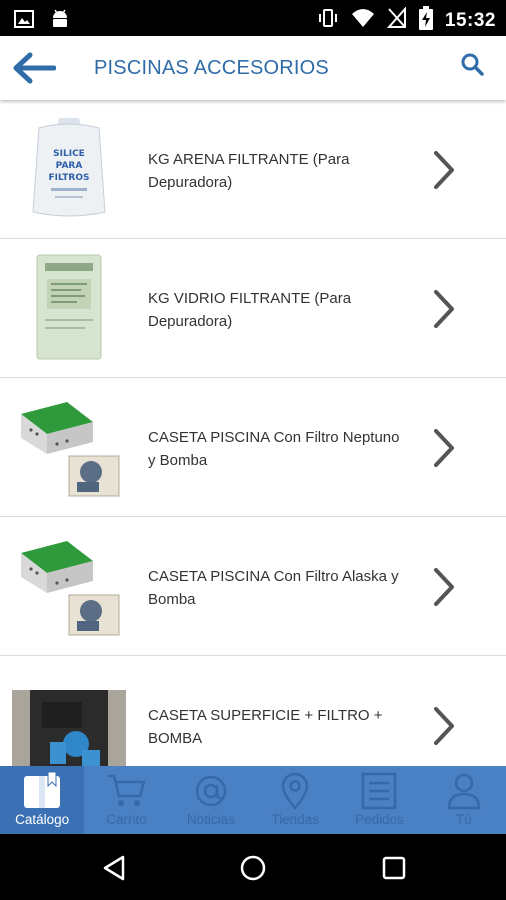 The image size is (506, 900). I want to click on nav-label: Carrito, so click(126, 819).